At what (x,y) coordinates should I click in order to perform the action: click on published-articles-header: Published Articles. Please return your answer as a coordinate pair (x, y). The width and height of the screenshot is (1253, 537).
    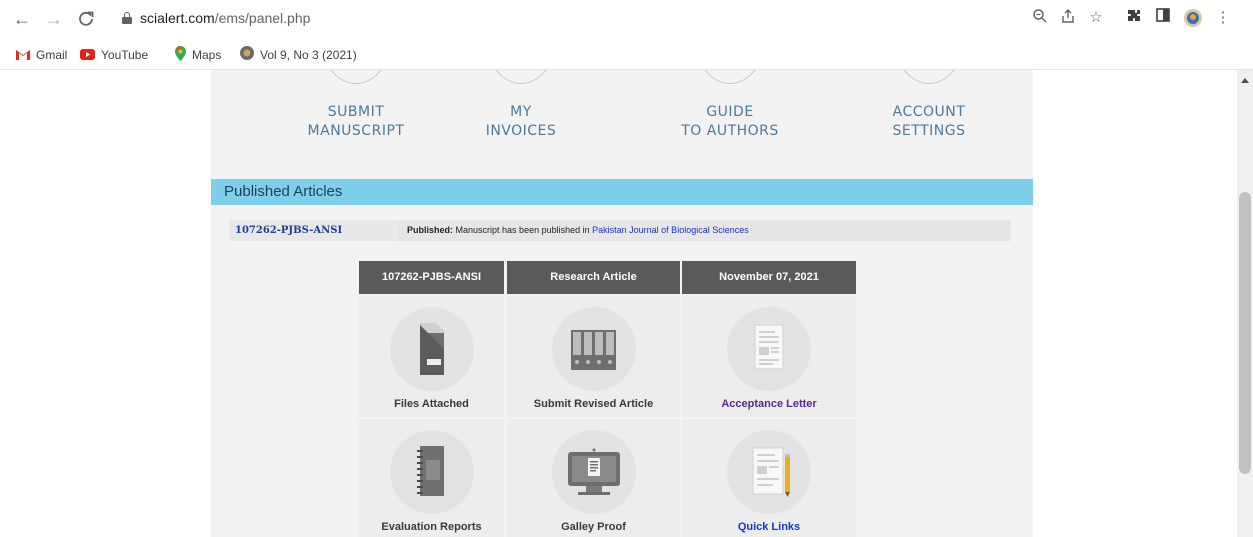
    Looking at the image, I should click on (622, 192).